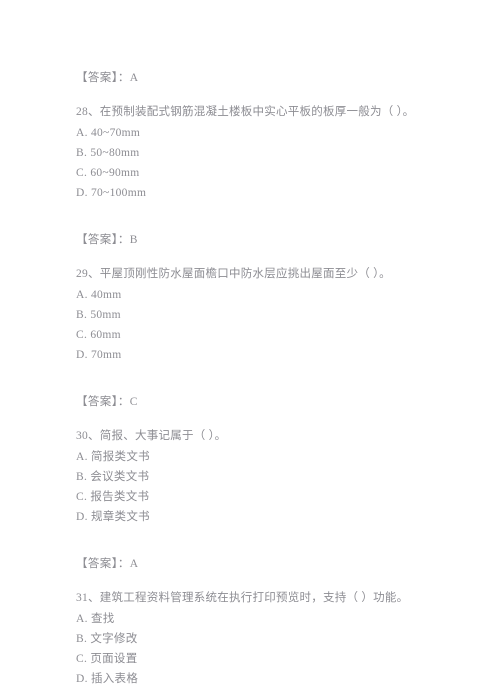 This screenshot has width=500, height=689. I want to click on option-b: B. 会议类文书, so click(253, 477).